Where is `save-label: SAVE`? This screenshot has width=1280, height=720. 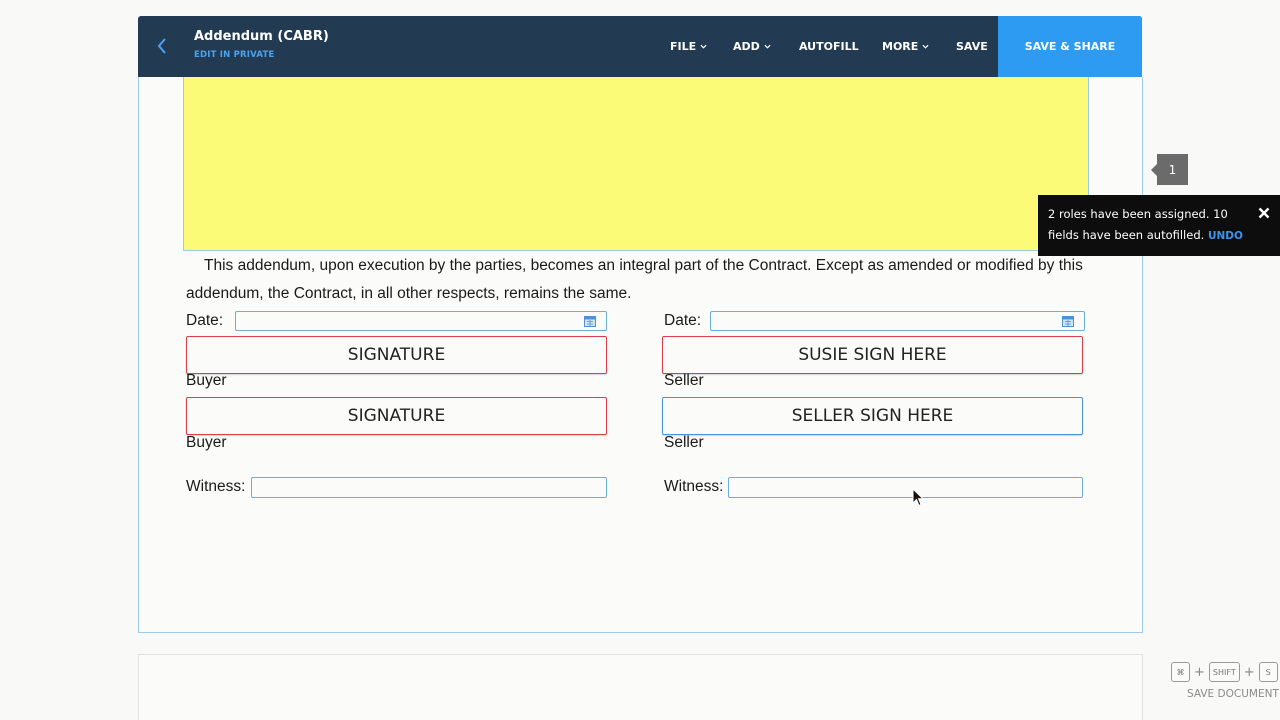 save-label: SAVE is located at coordinates (972, 46).